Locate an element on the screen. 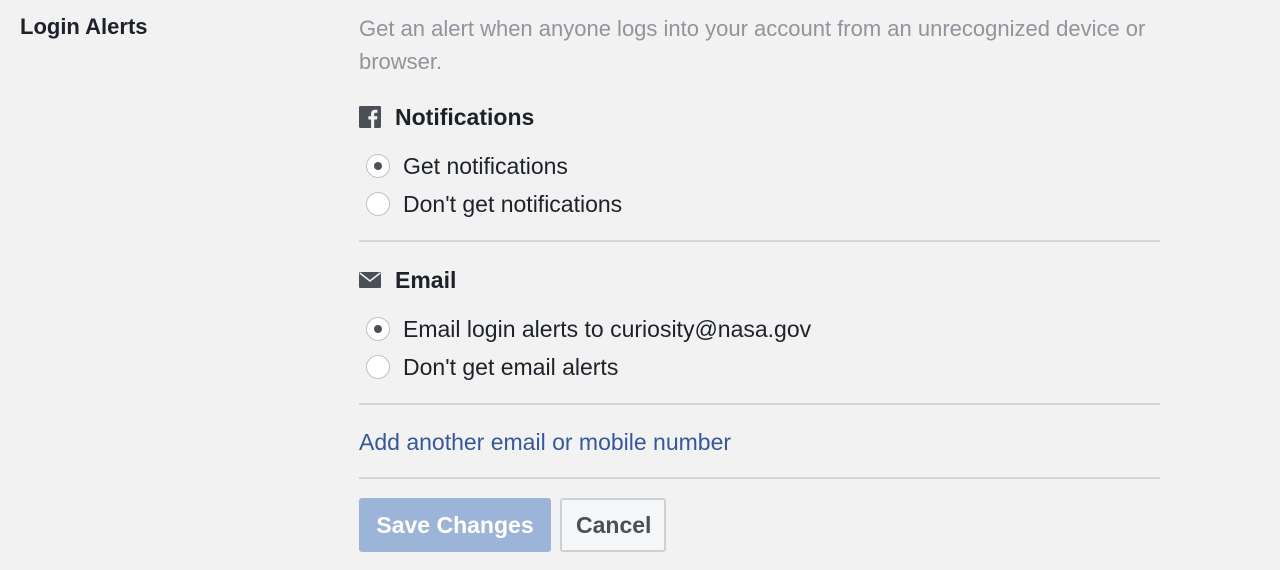 This screenshot has height=570, width=1280. get-notifications-option: Get notifications is located at coordinates (759, 166).